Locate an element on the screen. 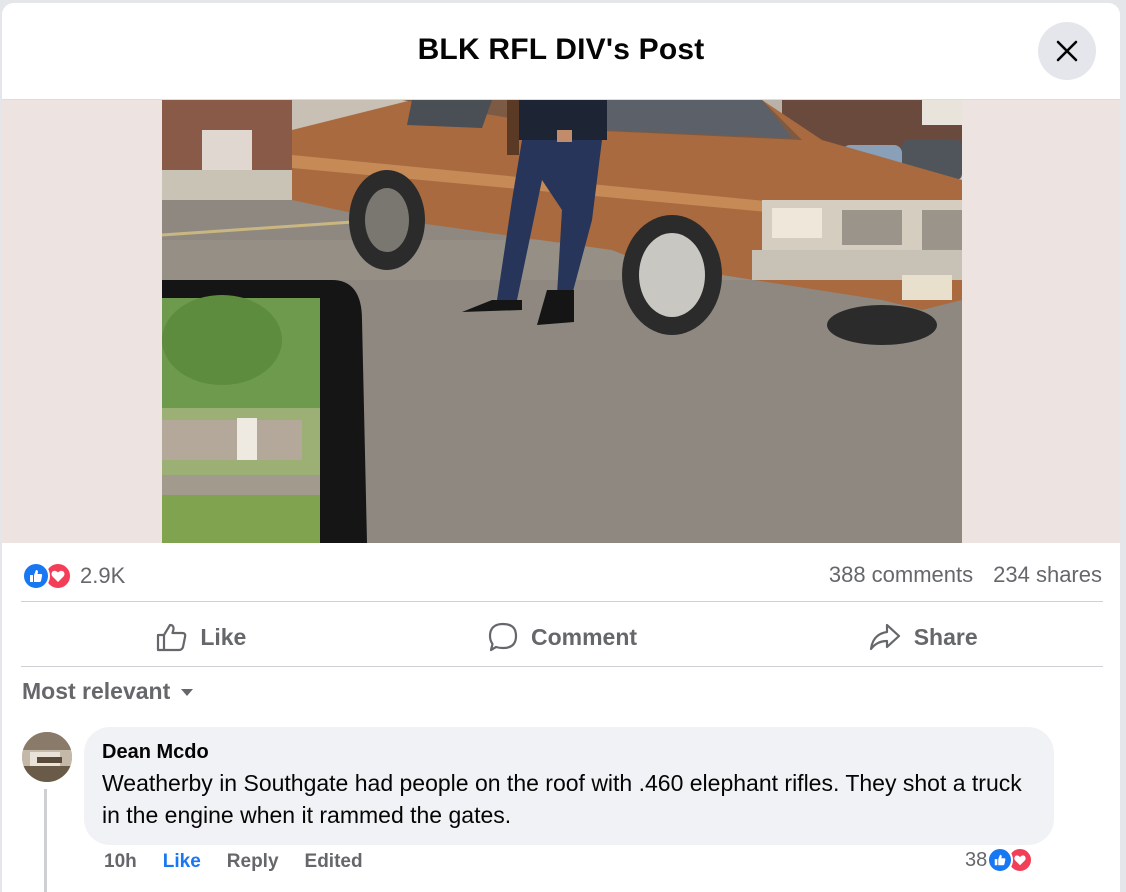  post-stats: 2.9K 388 comments 234 shares is located at coordinates (562, 577).